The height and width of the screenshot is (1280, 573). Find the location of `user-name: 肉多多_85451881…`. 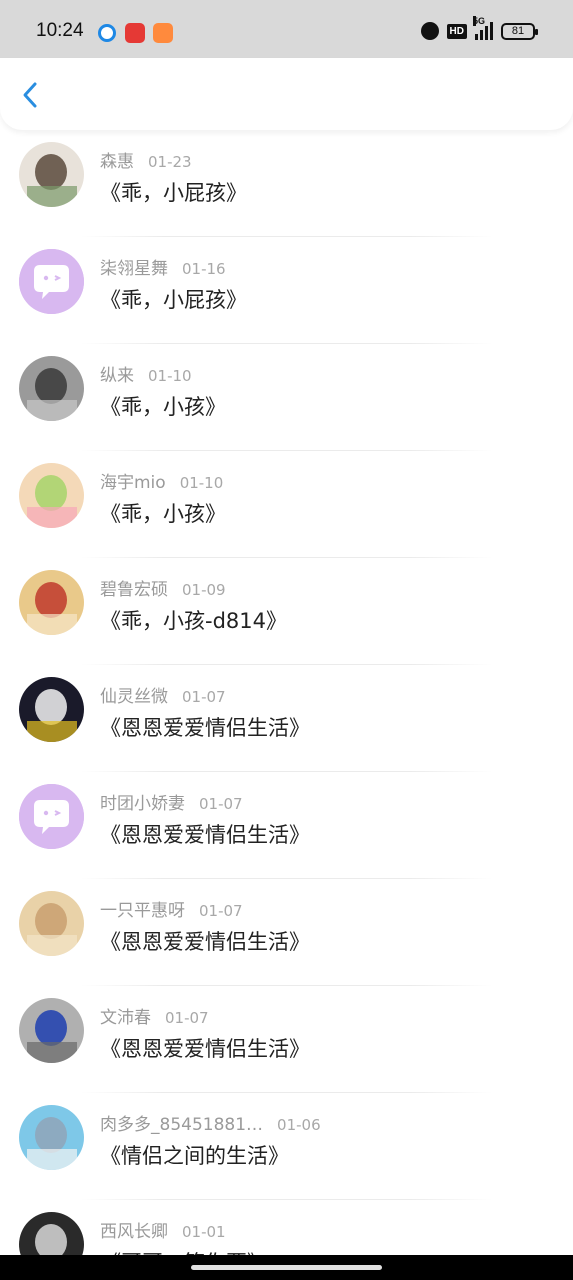

user-name: 肉多多_85451881… is located at coordinates (181, 1125).